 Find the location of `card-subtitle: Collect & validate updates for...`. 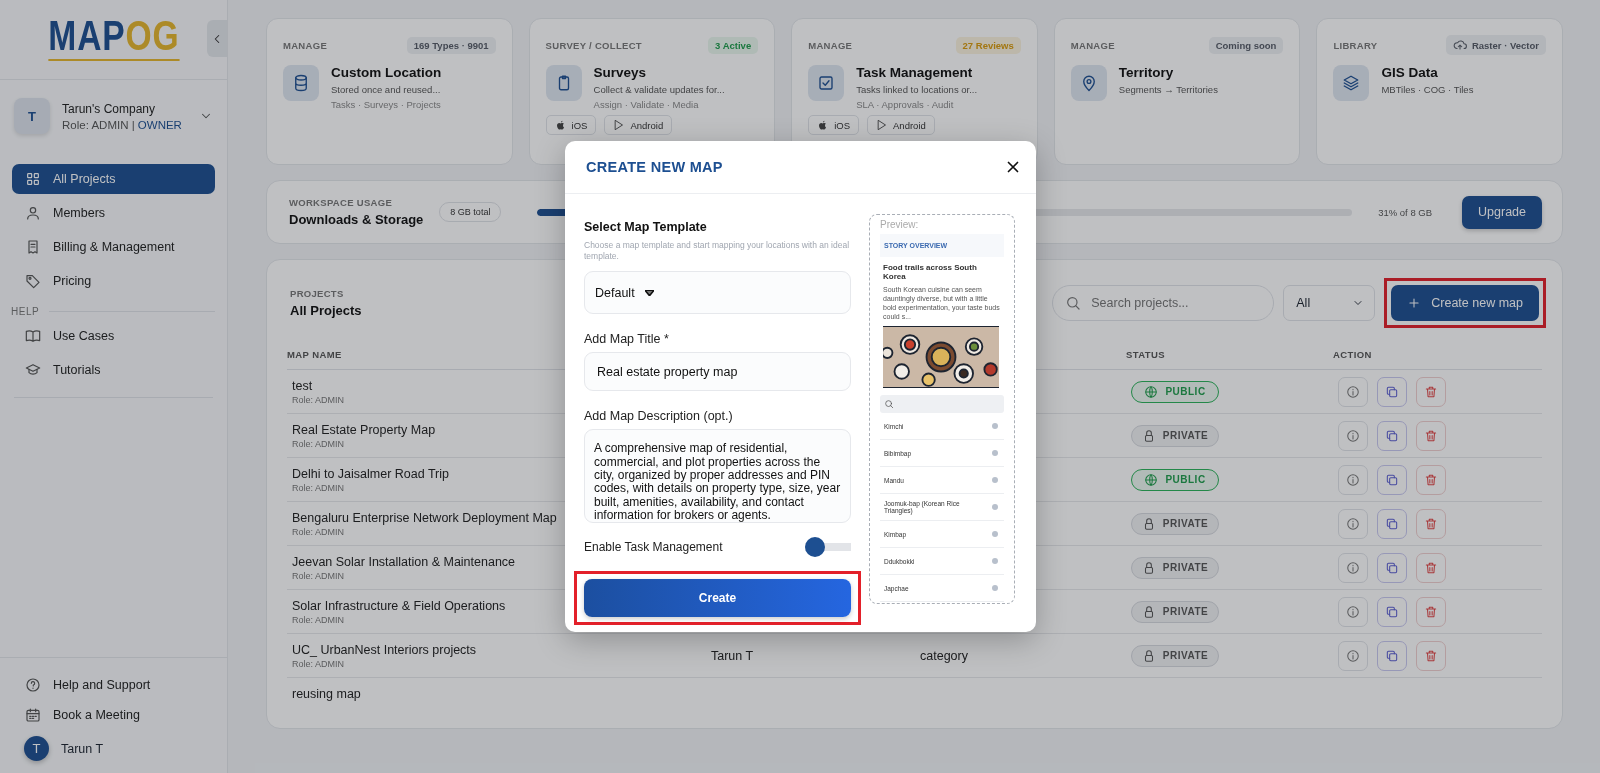

card-subtitle: Collect & validate updates for... is located at coordinates (659, 89).